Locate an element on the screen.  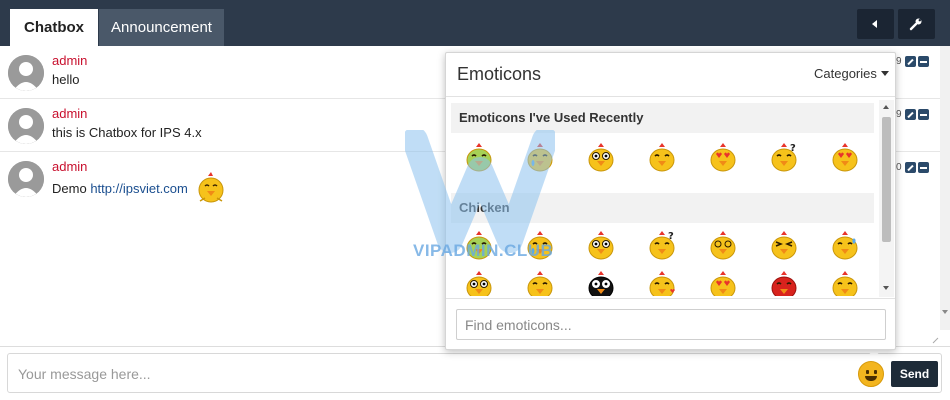
chicken-dizzy-icon is located at coordinates (723, 245).